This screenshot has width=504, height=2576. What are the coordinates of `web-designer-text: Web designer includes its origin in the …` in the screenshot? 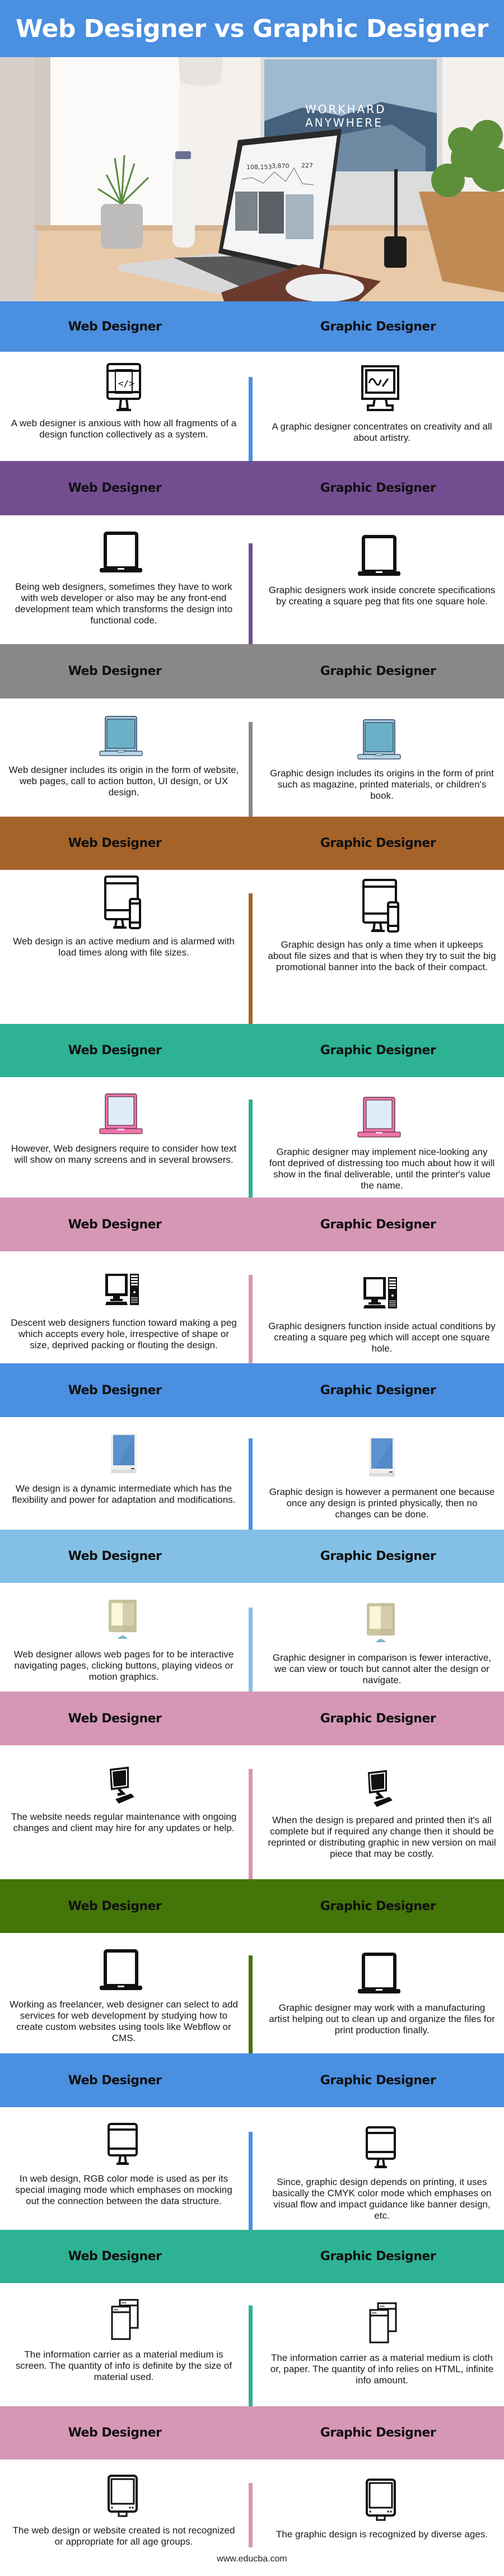 It's located at (124, 781).